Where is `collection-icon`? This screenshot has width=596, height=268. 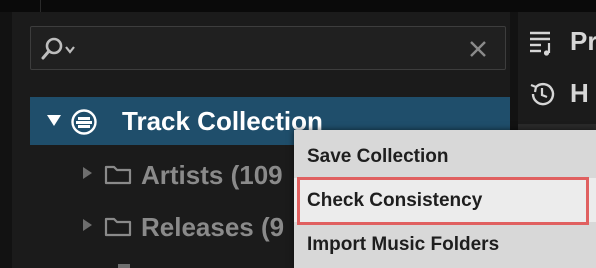
collection-icon is located at coordinates (84, 122).